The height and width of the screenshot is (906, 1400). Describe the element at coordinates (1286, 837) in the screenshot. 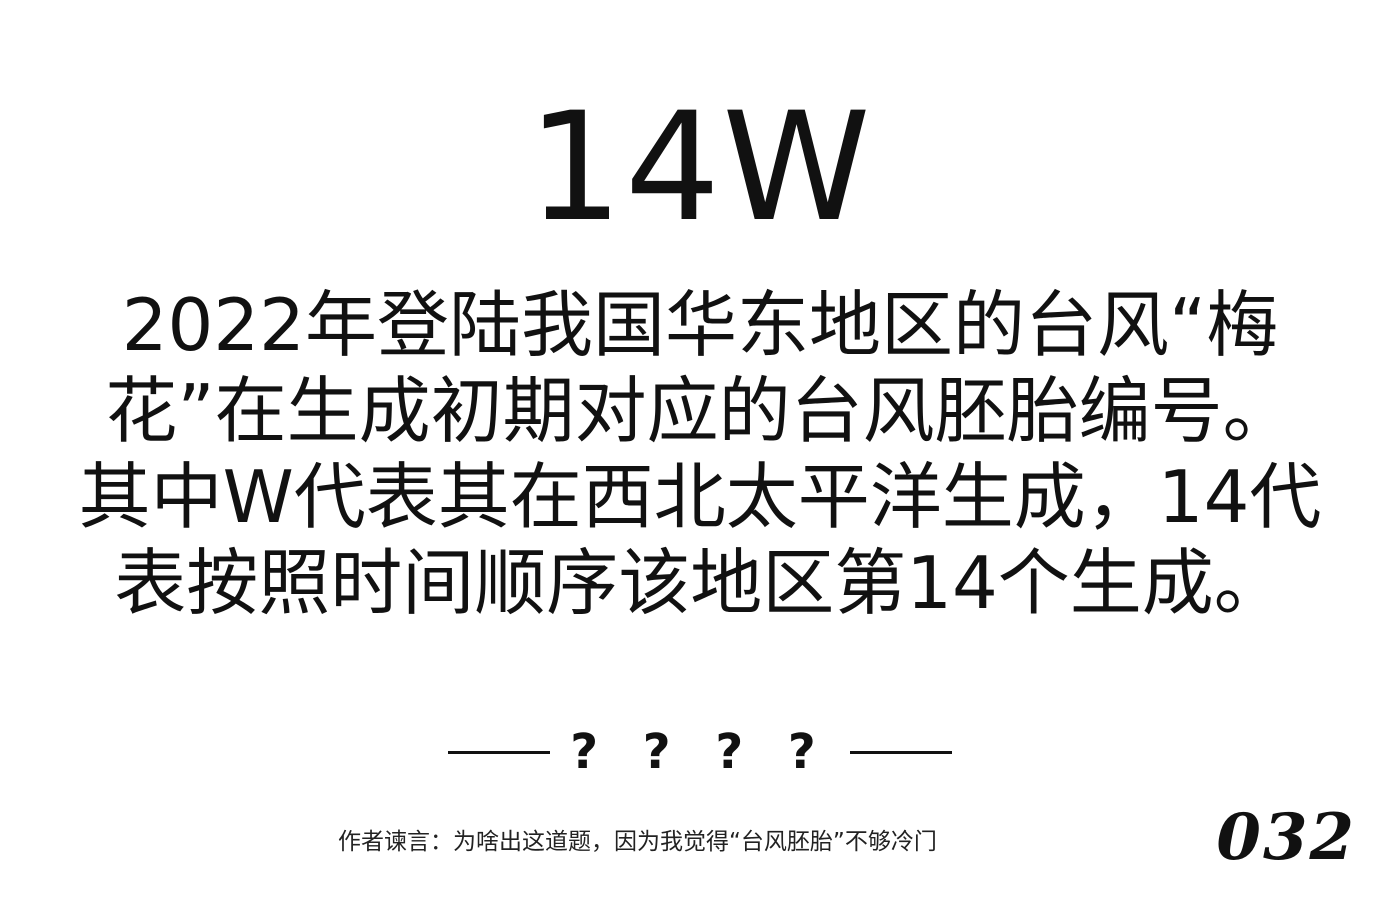

I see `page-number: 032` at that location.